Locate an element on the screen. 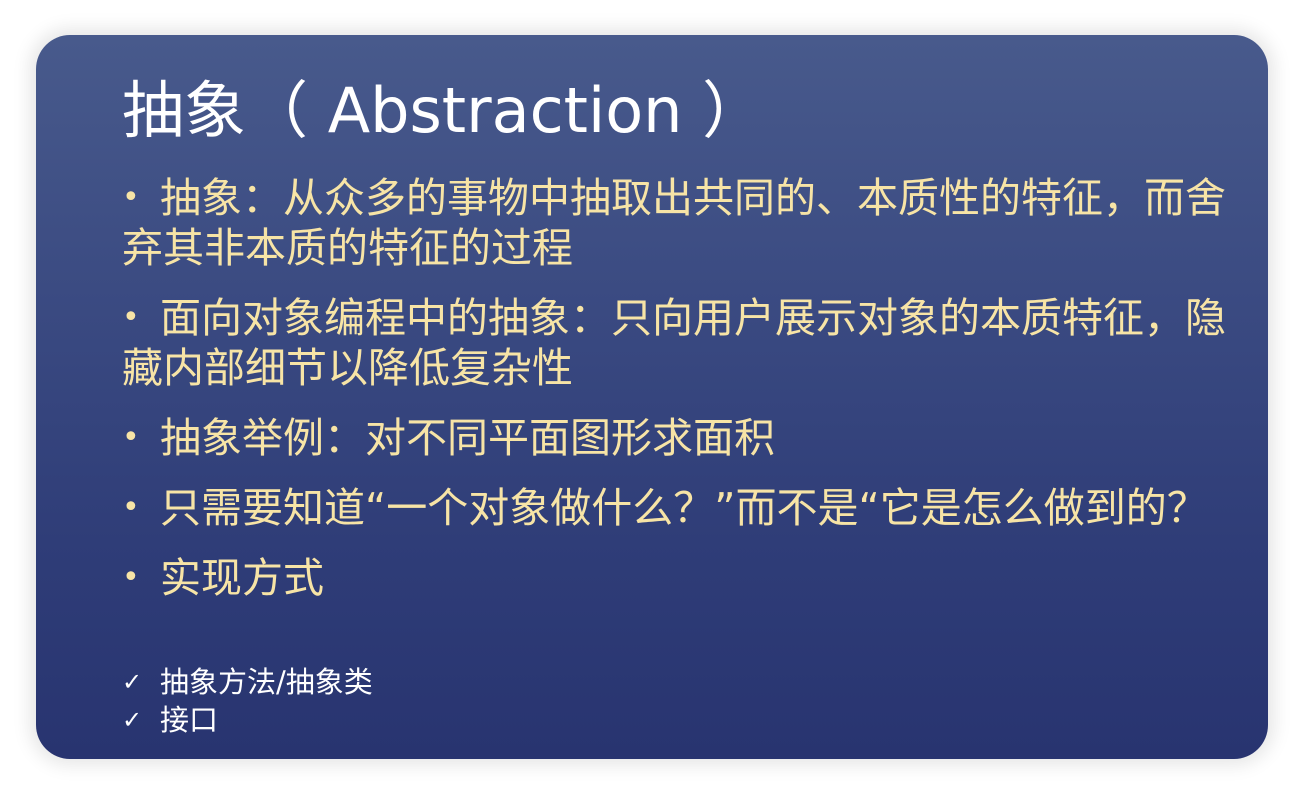  bullet-text: 面向对象编程中的抽象：只向用户展示对象的本质特征，隐藏内部细节以降低复杂性 is located at coordinates (674, 343).